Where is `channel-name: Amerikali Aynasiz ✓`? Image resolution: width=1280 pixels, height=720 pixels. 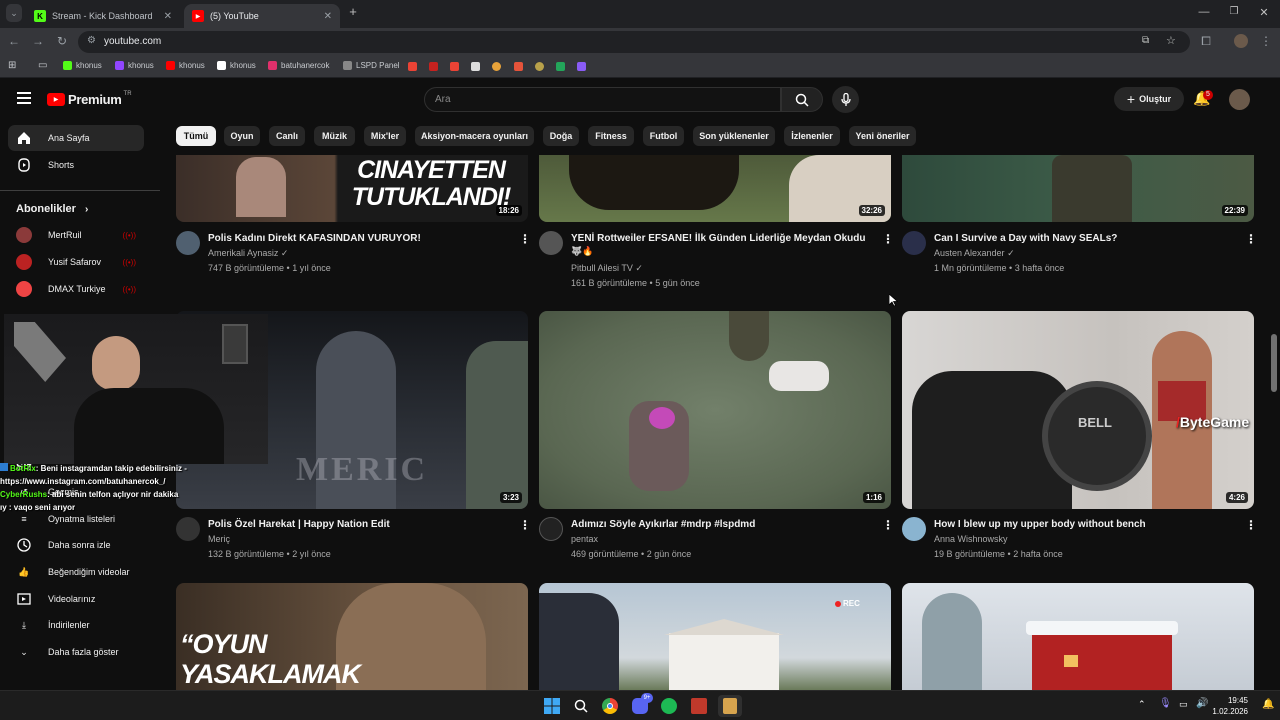
channel-name: Amerikali Aynasiz ✓ is located at coordinates (248, 253).